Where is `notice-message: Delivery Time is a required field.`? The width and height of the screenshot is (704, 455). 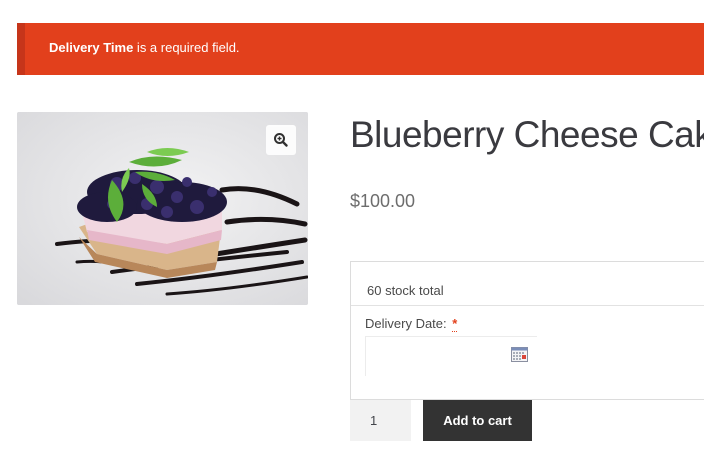
notice-message: Delivery Time is a required field. is located at coordinates (144, 47).